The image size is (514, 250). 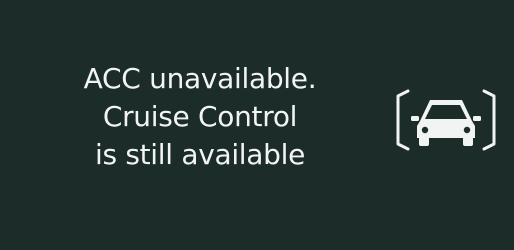 I want to click on alert-line-1: ACC unavailable., so click(x=200, y=78).